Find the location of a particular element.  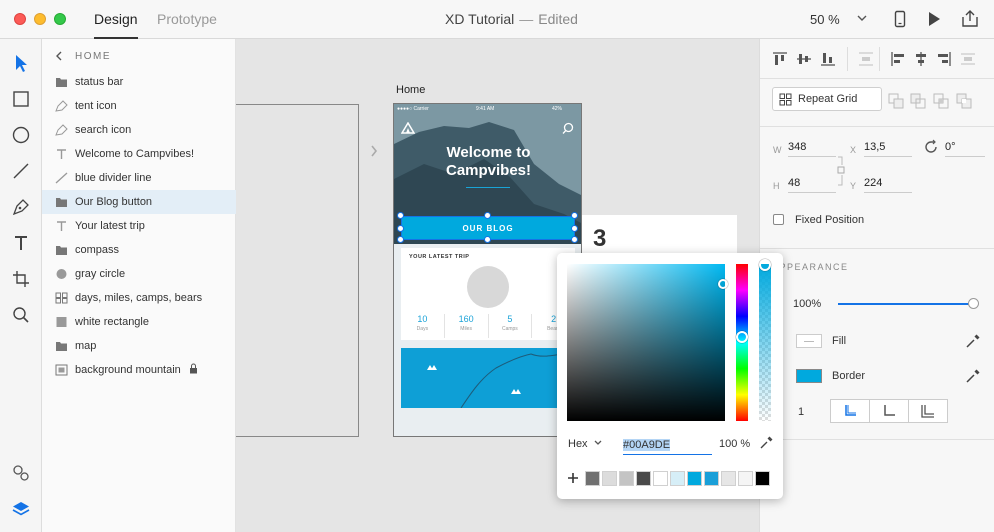

border-inside-icon is located at coordinates (850, 411).